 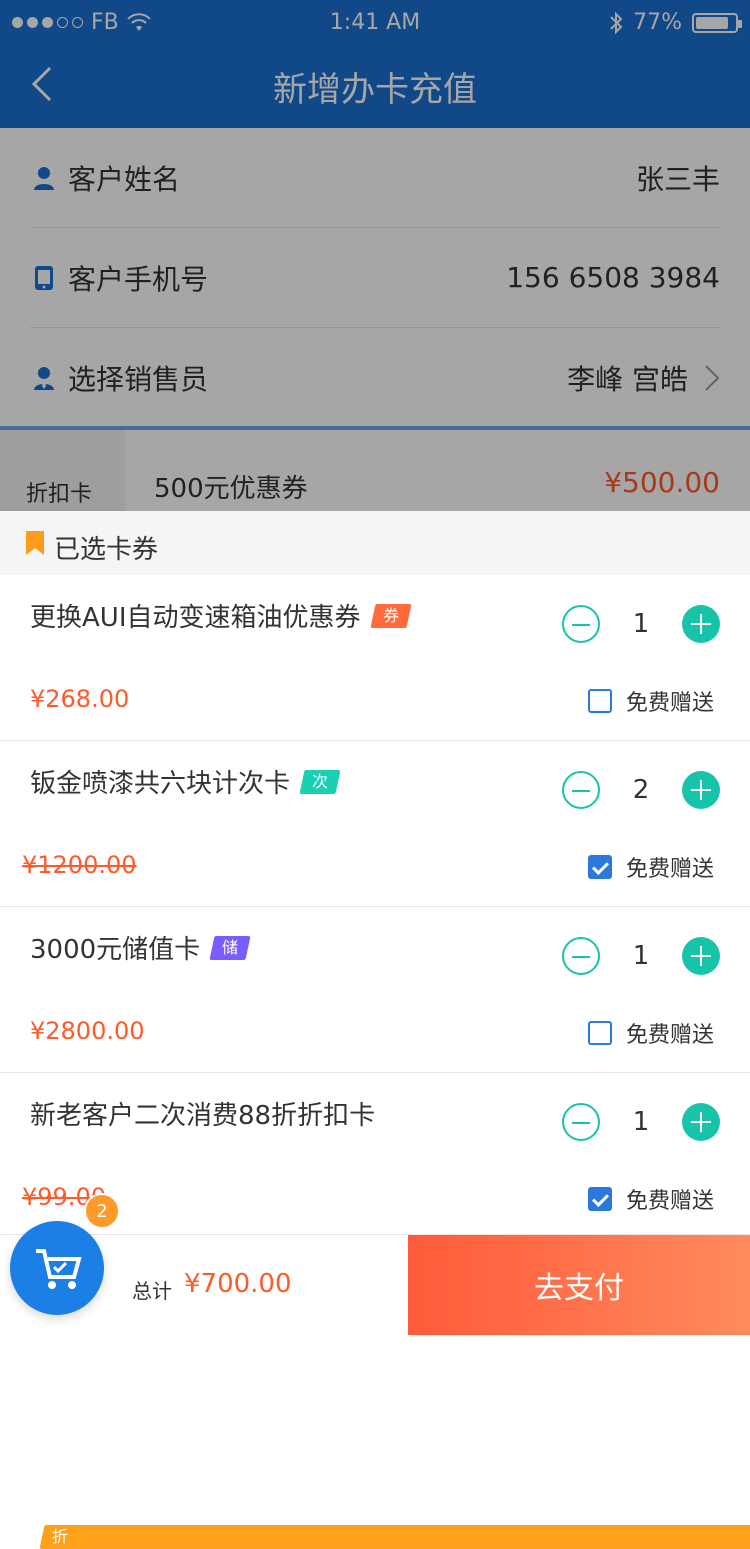 What do you see at coordinates (80, 699) in the screenshot?
I see `item-price: ¥268.00` at bounding box center [80, 699].